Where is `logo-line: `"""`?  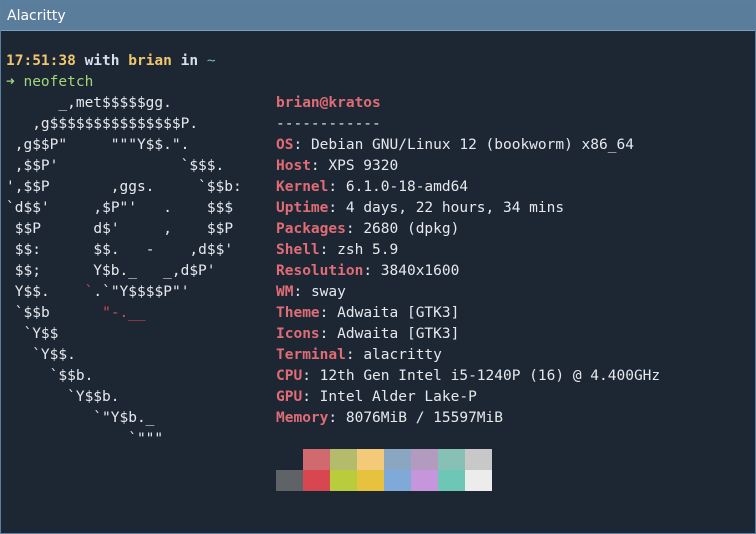 logo-line: `""" is located at coordinates (85, 439).